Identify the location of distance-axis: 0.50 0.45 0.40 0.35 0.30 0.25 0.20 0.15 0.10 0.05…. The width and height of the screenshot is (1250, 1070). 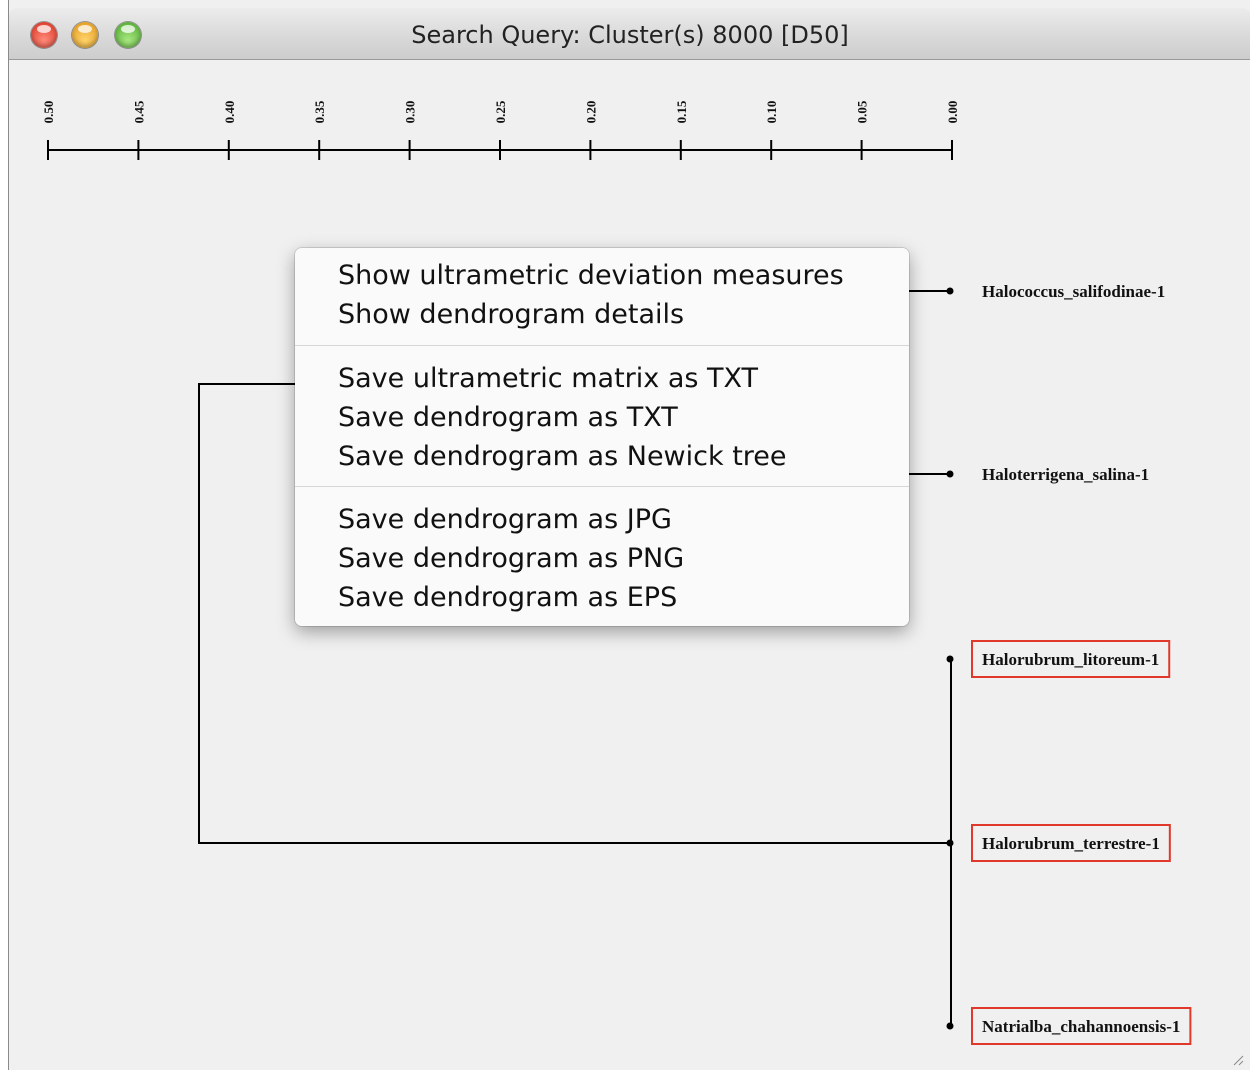
(500, 130).